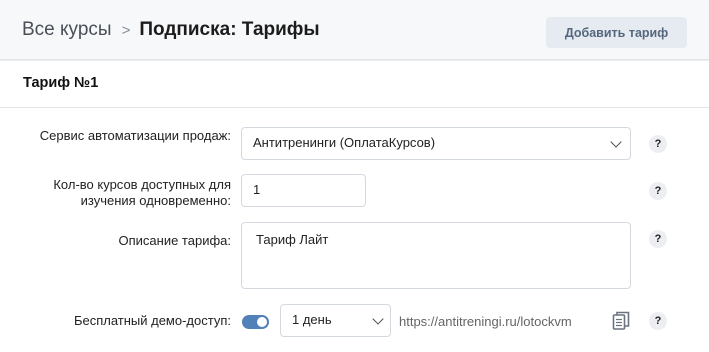  What do you see at coordinates (61, 83) in the screenshot?
I see `tariff-title: Тариф №1` at bounding box center [61, 83].